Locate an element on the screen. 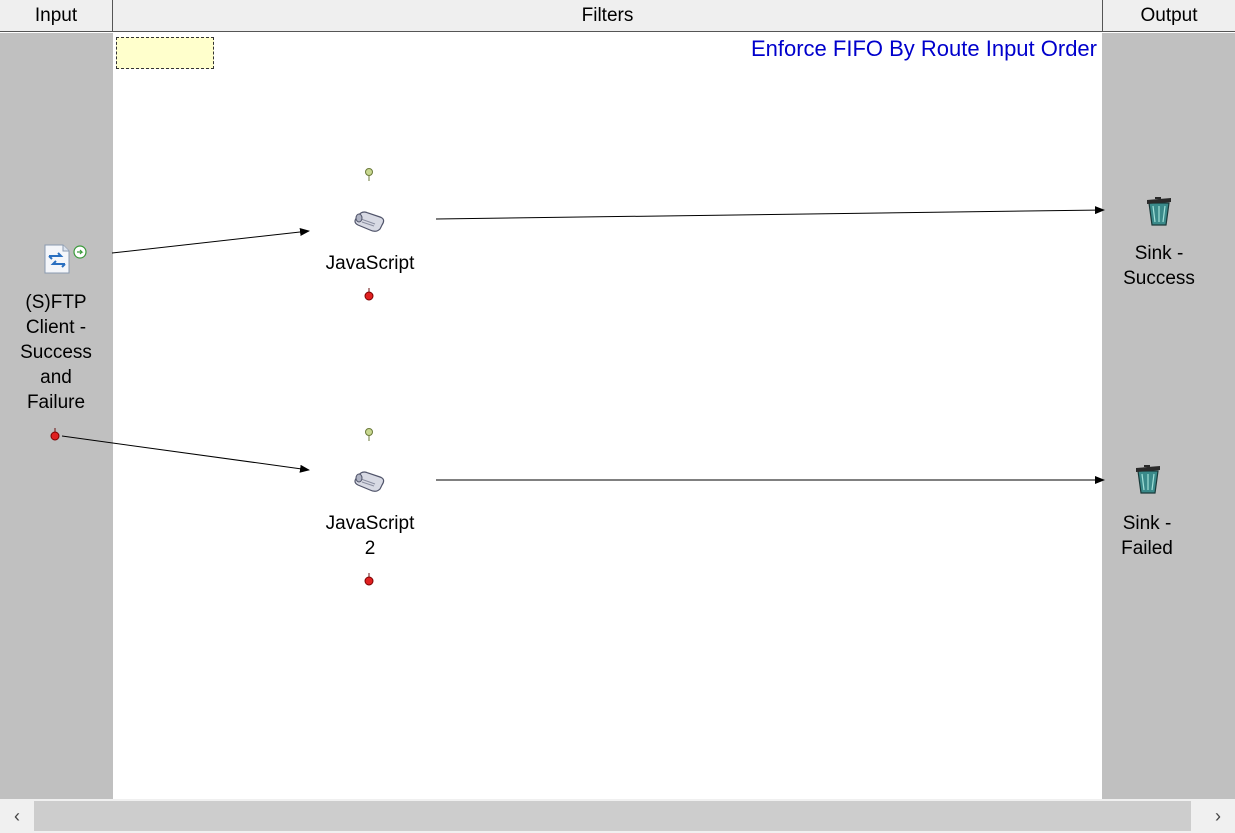 The image size is (1235, 833). label-line: Failure is located at coordinates (56, 402).